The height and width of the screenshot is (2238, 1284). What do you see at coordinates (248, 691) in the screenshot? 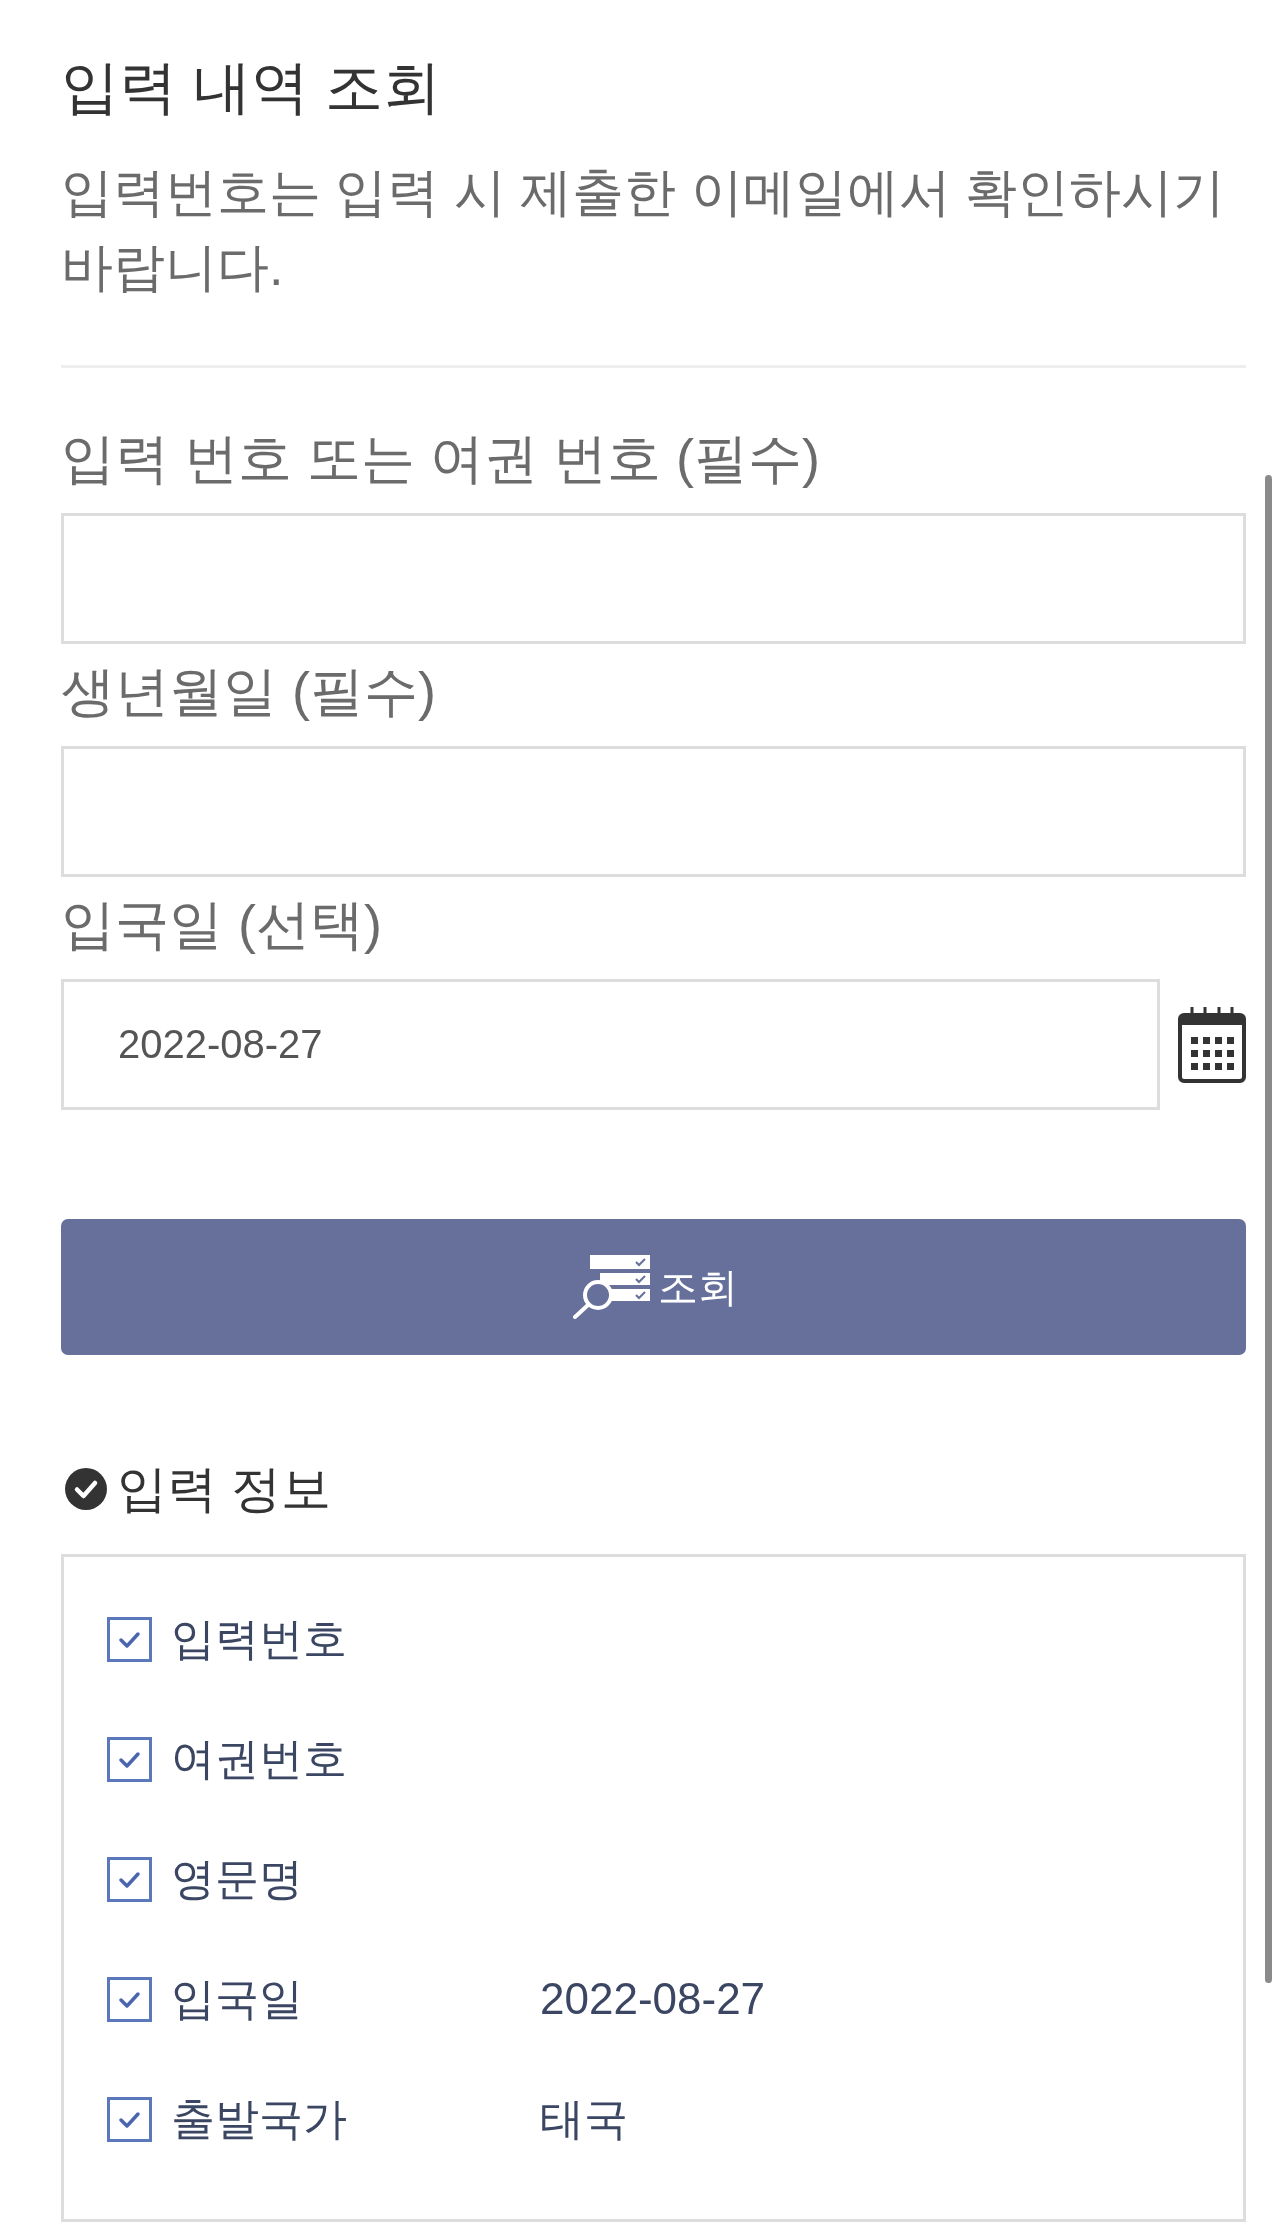
I see `field-label: 생년월일 (필수)` at bounding box center [248, 691].